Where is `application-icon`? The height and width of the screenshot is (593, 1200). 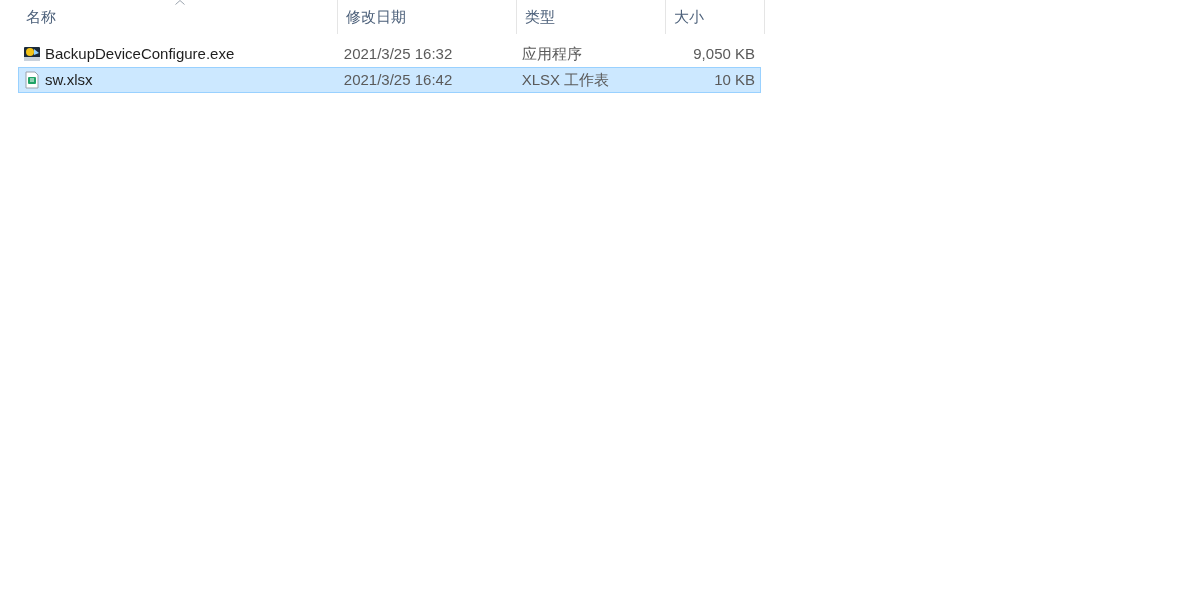 application-icon is located at coordinates (32, 54).